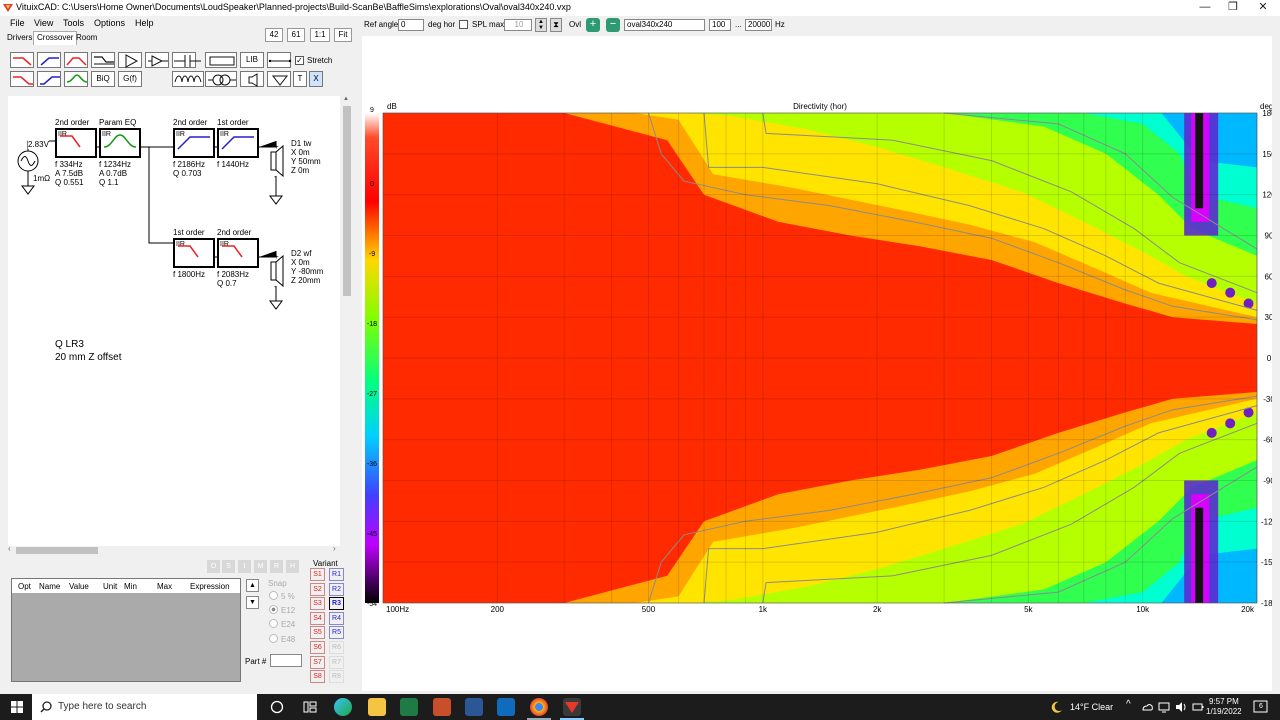 The width and height of the screenshot is (1280, 720). What do you see at coordinates (463, 24) in the screenshot?
I see `spl-max-checkbox` at bounding box center [463, 24].